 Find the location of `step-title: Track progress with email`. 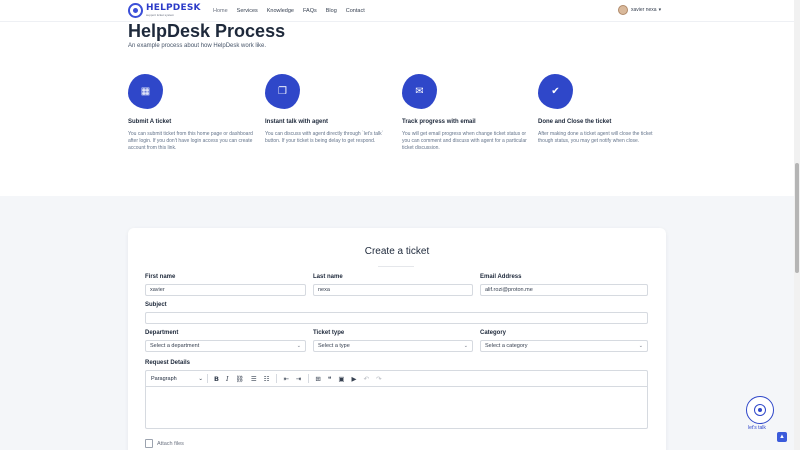

step-title: Track progress with email is located at coordinates (439, 122).